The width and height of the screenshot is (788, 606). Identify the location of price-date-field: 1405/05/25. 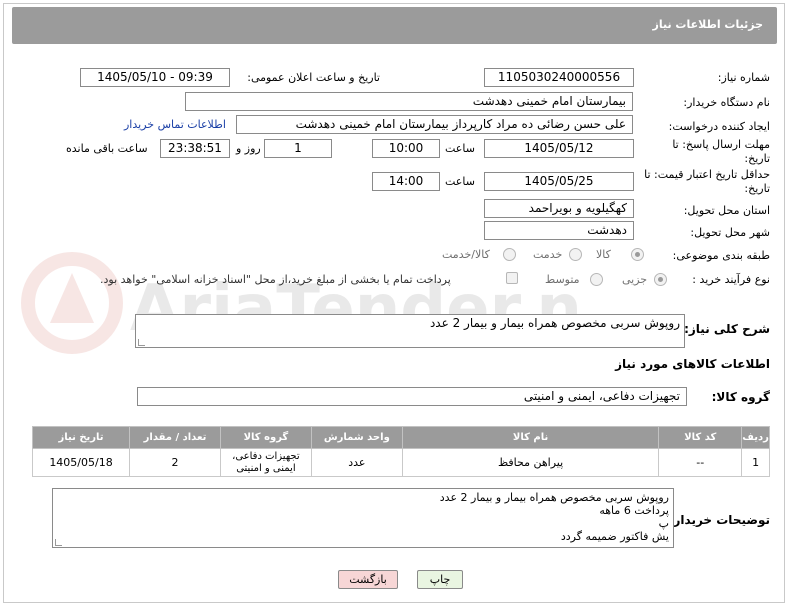
(559, 181).